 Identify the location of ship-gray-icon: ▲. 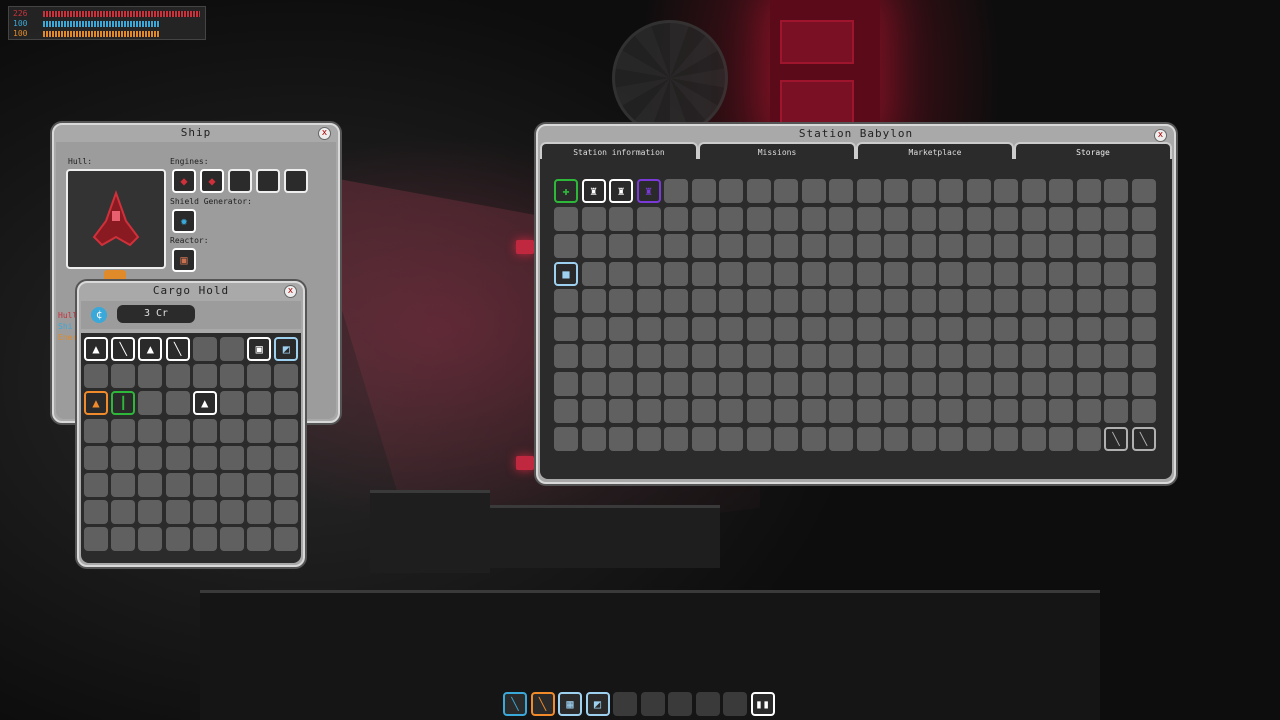
(150, 349).